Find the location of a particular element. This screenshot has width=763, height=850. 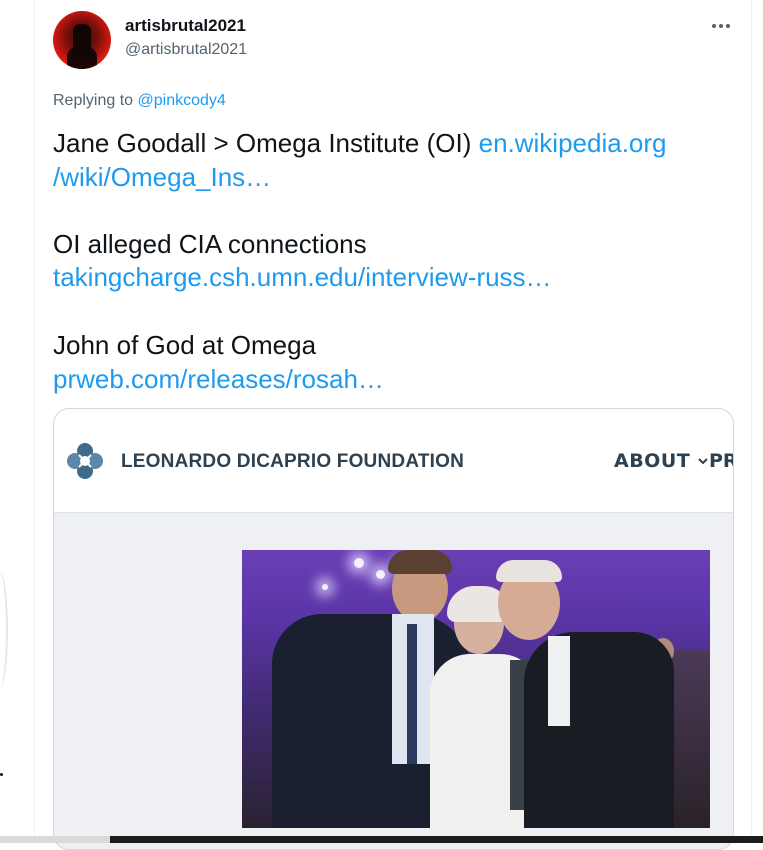

nav-next-item: PRO is located at coordinates (721, 461).